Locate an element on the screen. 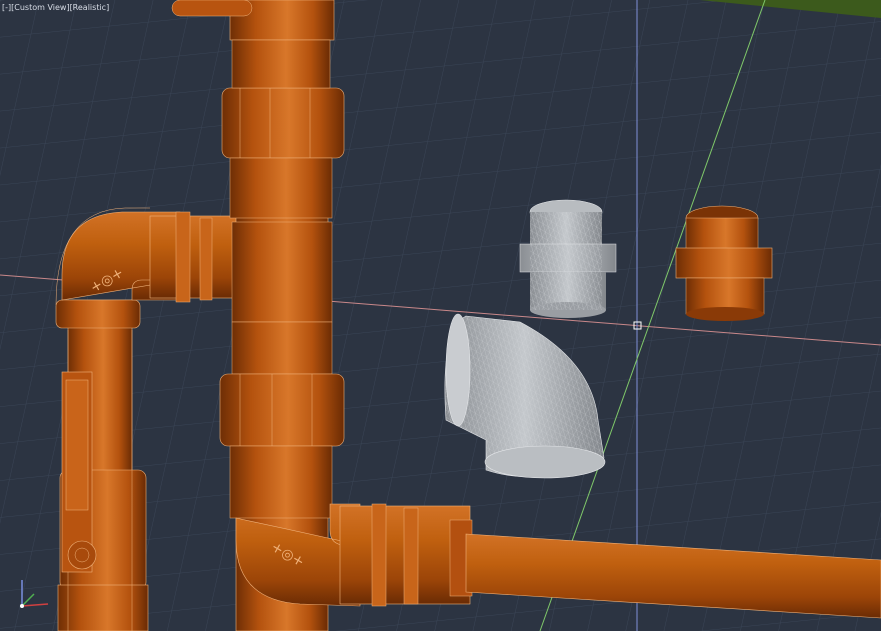  hex-nipple-copper is located at coordinates (724, 263).